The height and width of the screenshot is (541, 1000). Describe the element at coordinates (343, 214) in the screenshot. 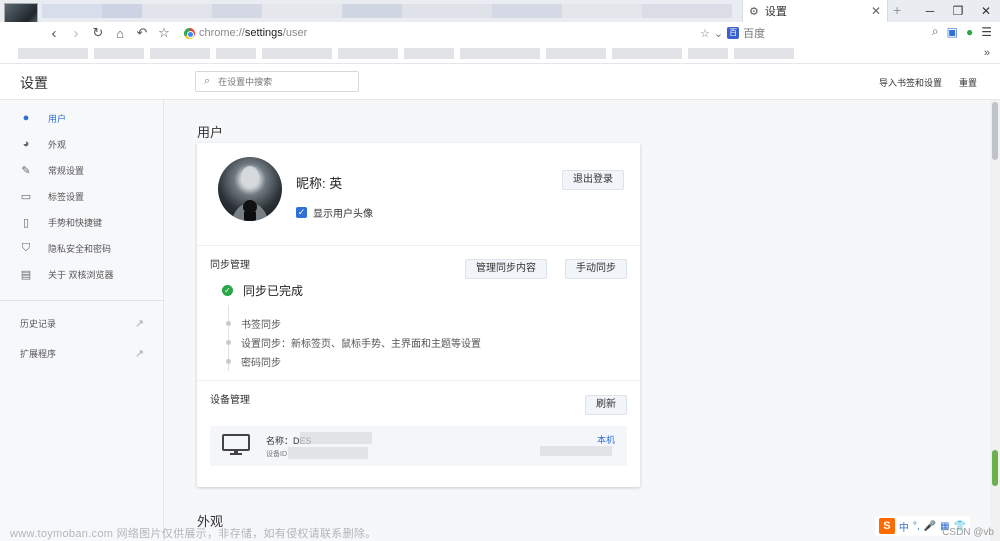

I see `show-avatar-label: 显示用户头像` at that location.